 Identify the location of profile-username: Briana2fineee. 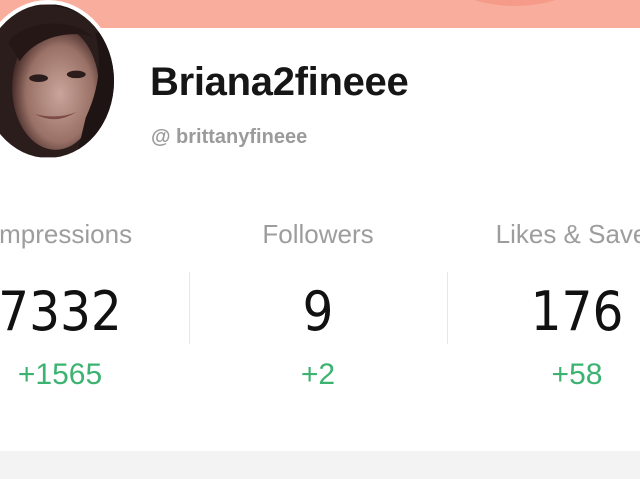
(279, 82).